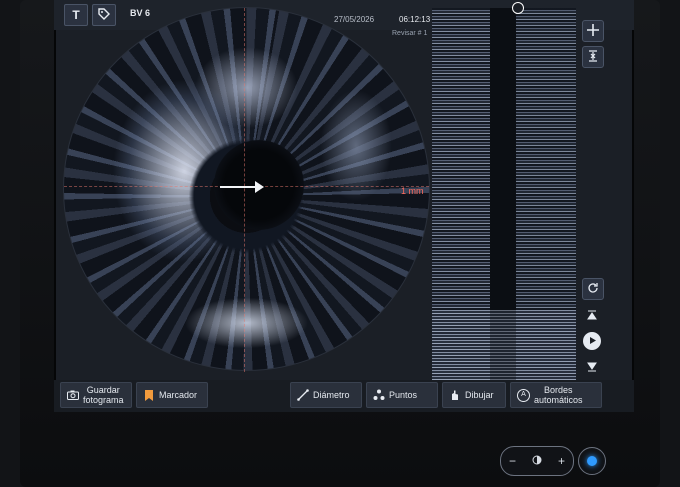 The width and height of the screenshot is (680, 487). What do you see at coordinates (140, 13) in the screenshot?
I see `device-label: BV 6` at bounding box center [140, 13].